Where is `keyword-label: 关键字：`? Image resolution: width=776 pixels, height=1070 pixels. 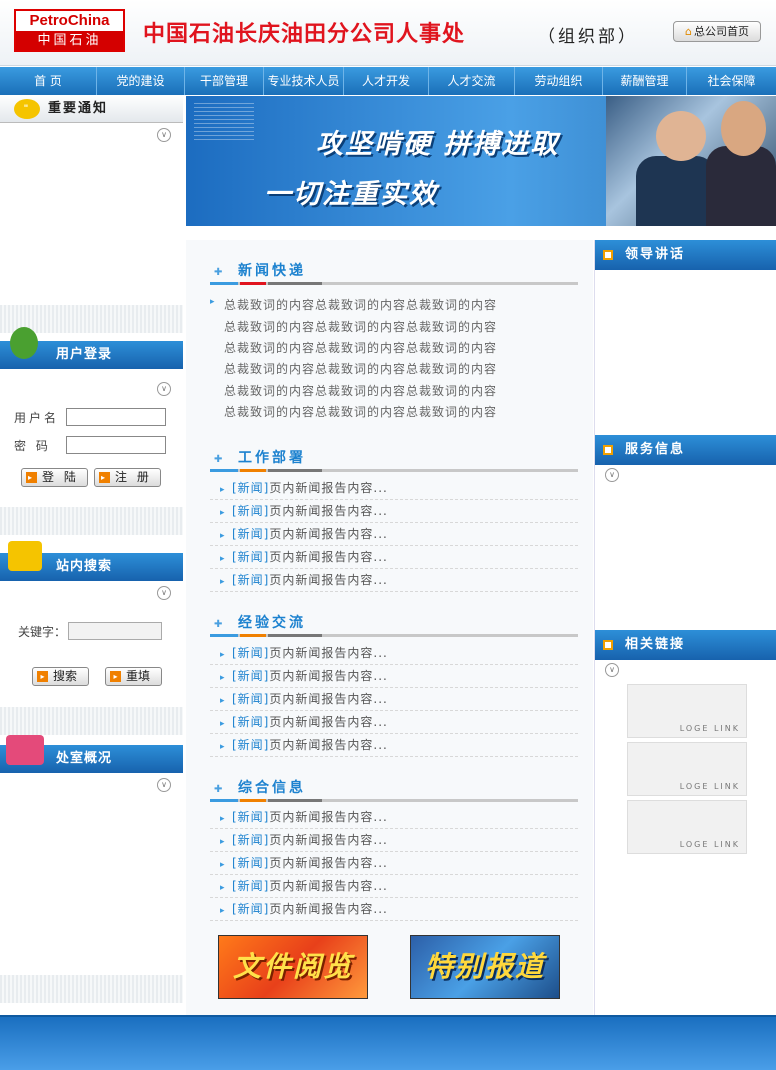
keyword-label: 关键字： is located at coordinates (42, 632).